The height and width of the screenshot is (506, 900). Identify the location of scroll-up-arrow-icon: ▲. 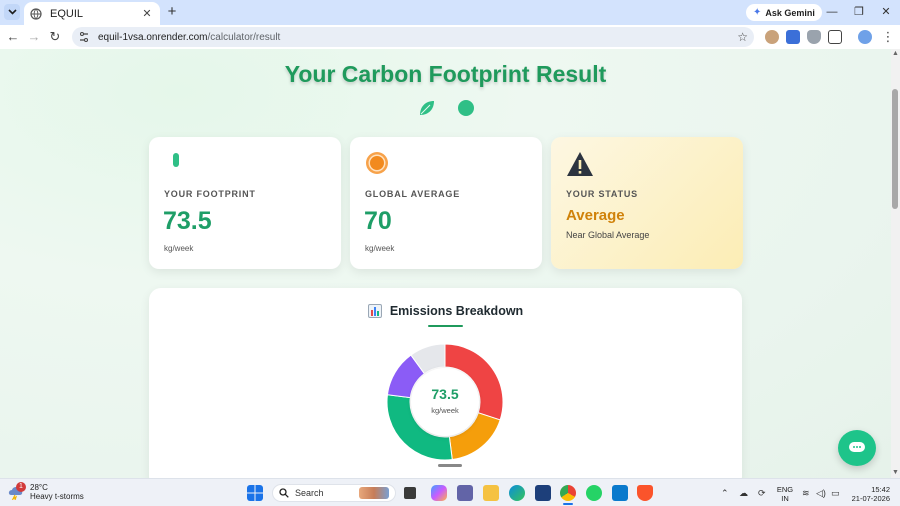
(895, 54).